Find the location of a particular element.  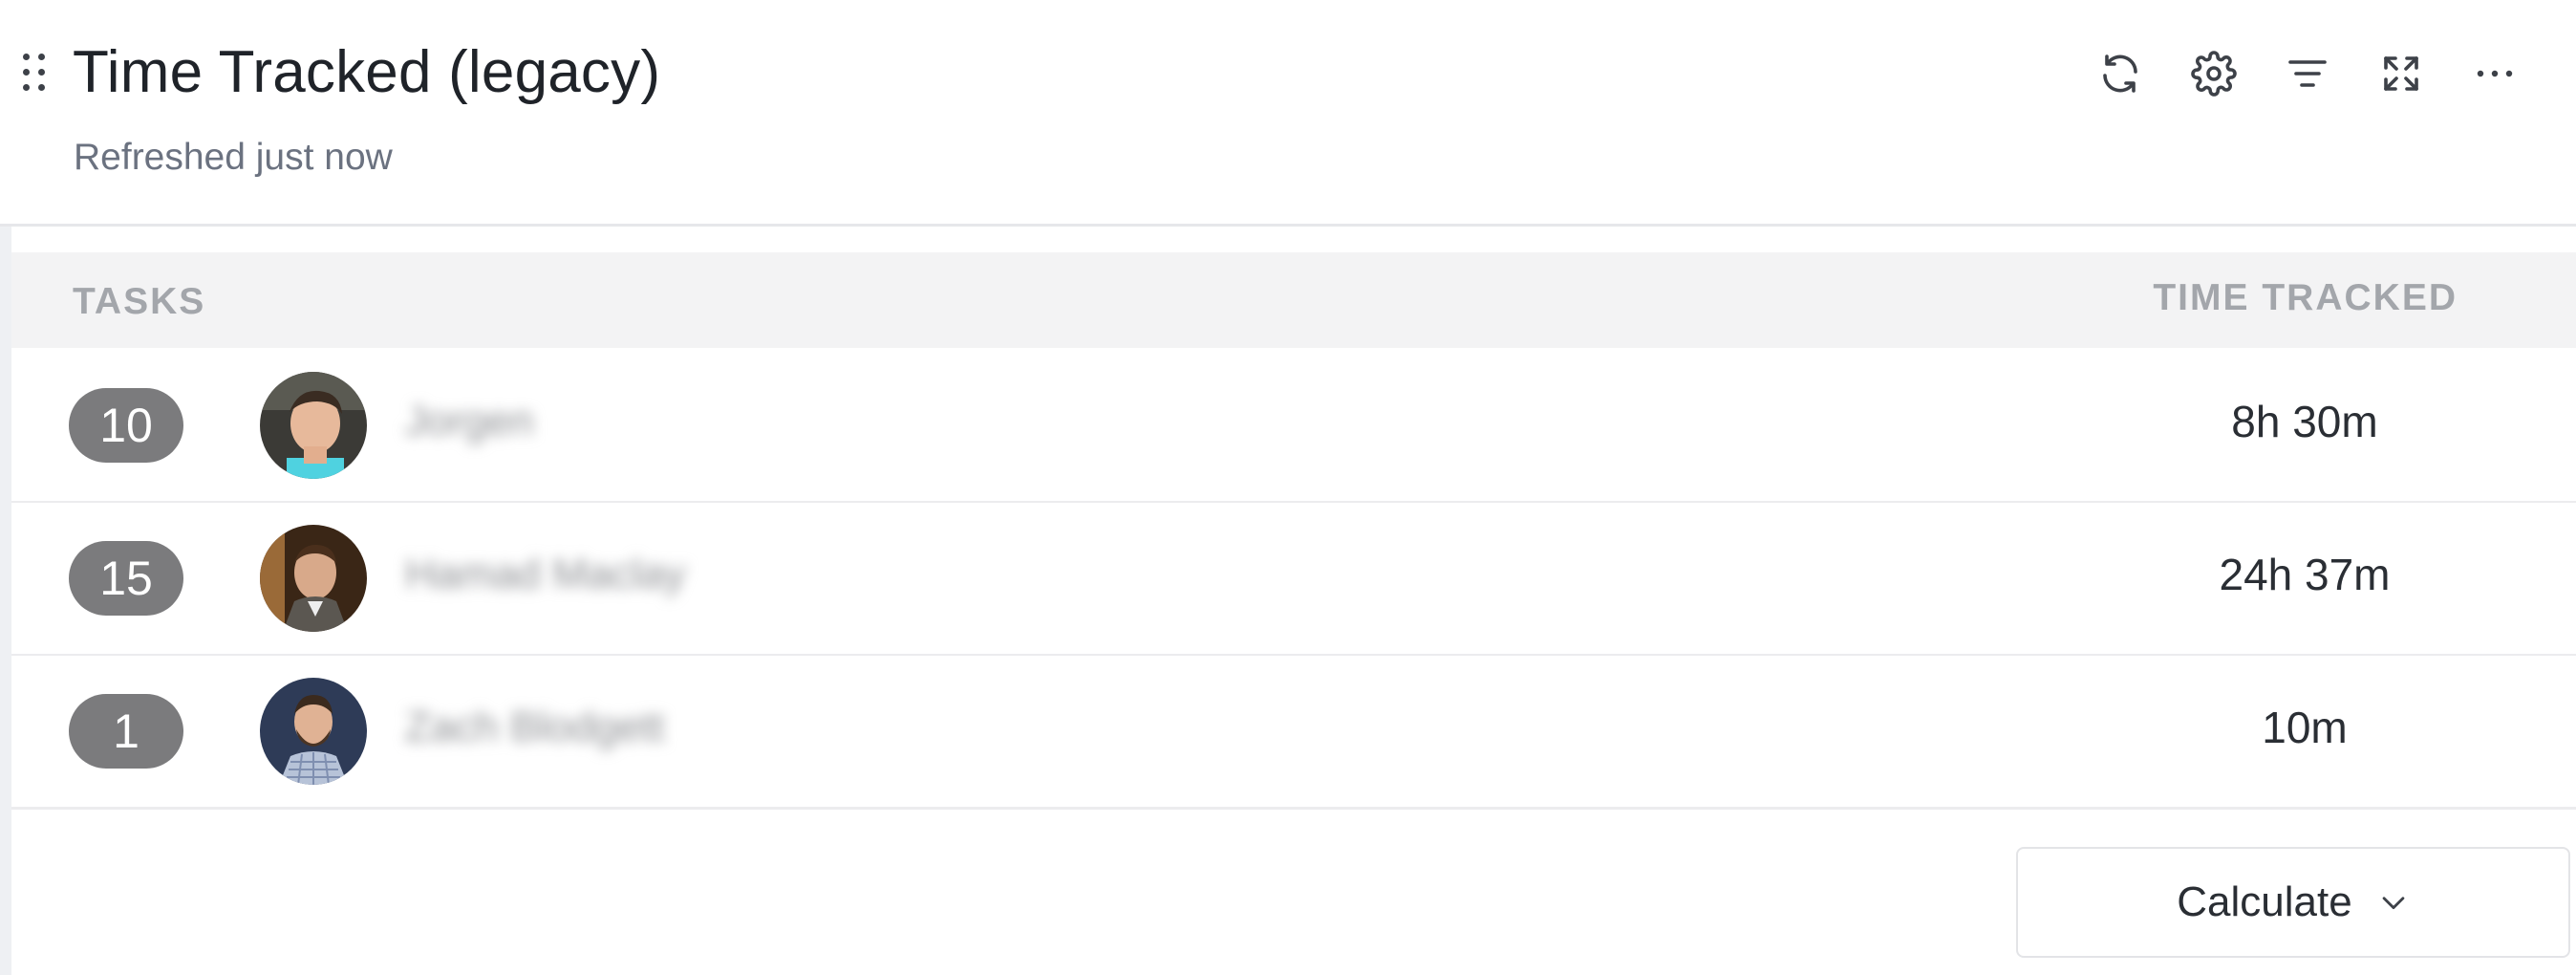

header-divider is located at coordinates (1288, 226).